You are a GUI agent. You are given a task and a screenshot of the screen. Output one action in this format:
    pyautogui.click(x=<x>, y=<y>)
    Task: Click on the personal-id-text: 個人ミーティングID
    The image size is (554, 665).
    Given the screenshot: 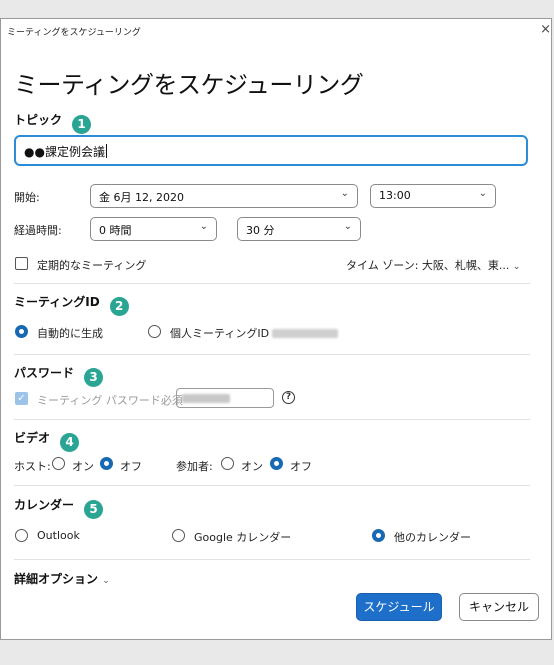 What is the action you would take?
    pyautogui.click(x=220, y=333)
    